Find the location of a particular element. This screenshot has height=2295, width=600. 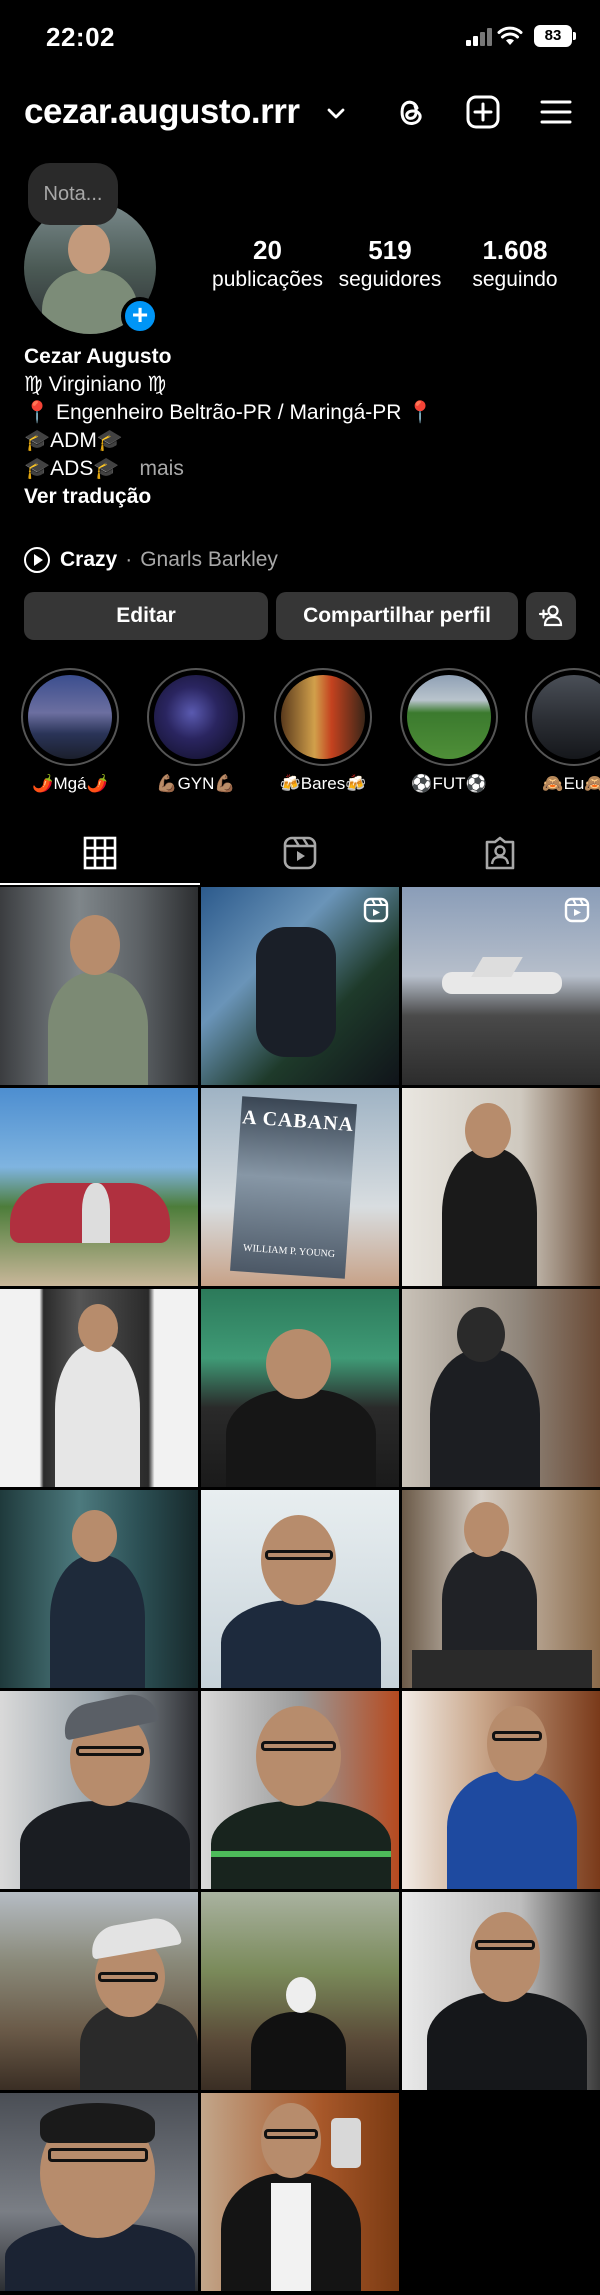

book-title: A CABANA is located at coordinates (298, 1121).